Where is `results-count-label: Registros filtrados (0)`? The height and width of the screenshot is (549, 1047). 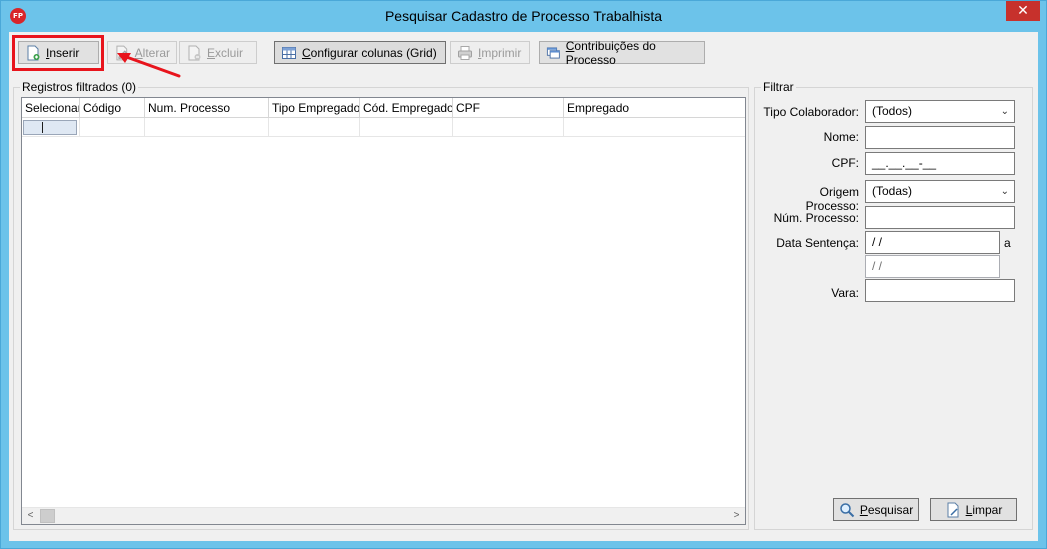
results-count-label: Registros filtrados (0) is located at coordinates (79, 87).